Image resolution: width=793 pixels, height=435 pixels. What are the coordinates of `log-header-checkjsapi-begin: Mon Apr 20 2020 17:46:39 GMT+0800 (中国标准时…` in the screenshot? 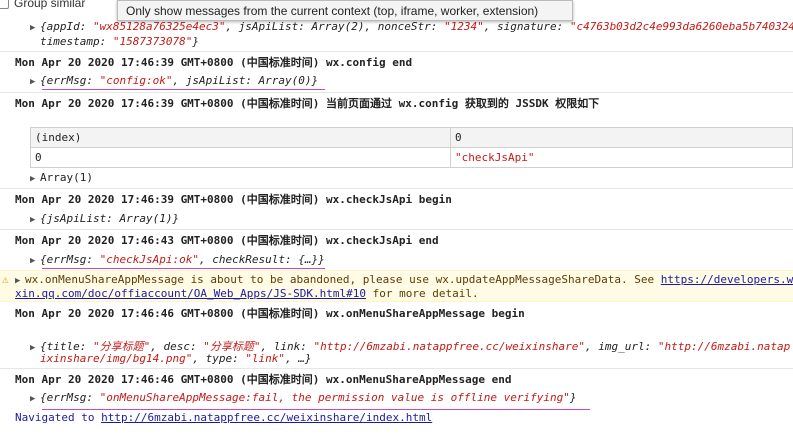 It's located at (233, 199).